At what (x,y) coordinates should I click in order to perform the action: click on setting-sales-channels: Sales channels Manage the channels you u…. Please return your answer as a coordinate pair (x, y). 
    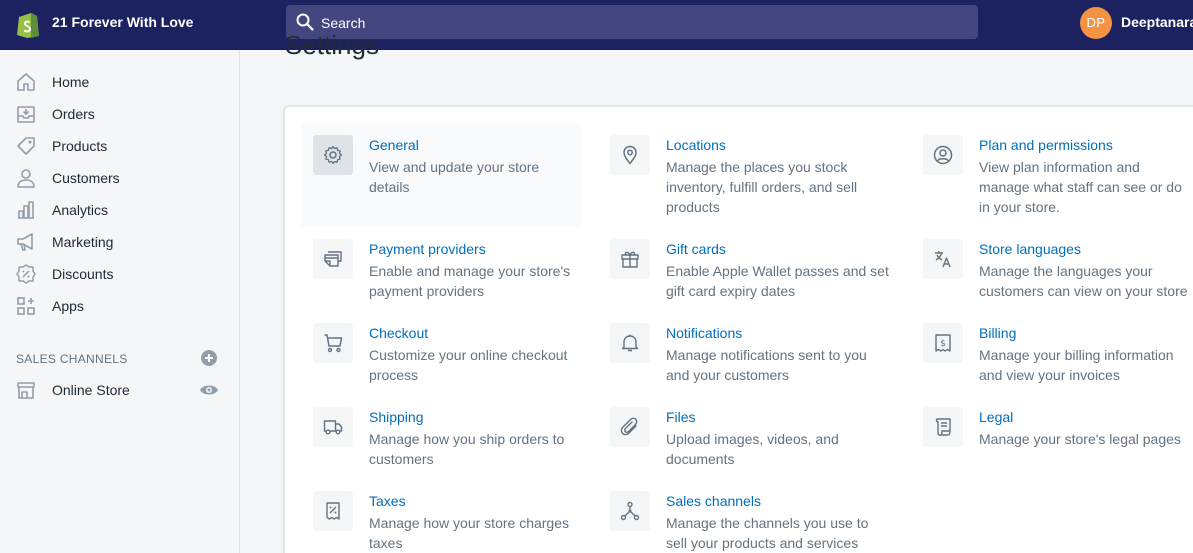
    Looking at the image, I should click on (748, 516).